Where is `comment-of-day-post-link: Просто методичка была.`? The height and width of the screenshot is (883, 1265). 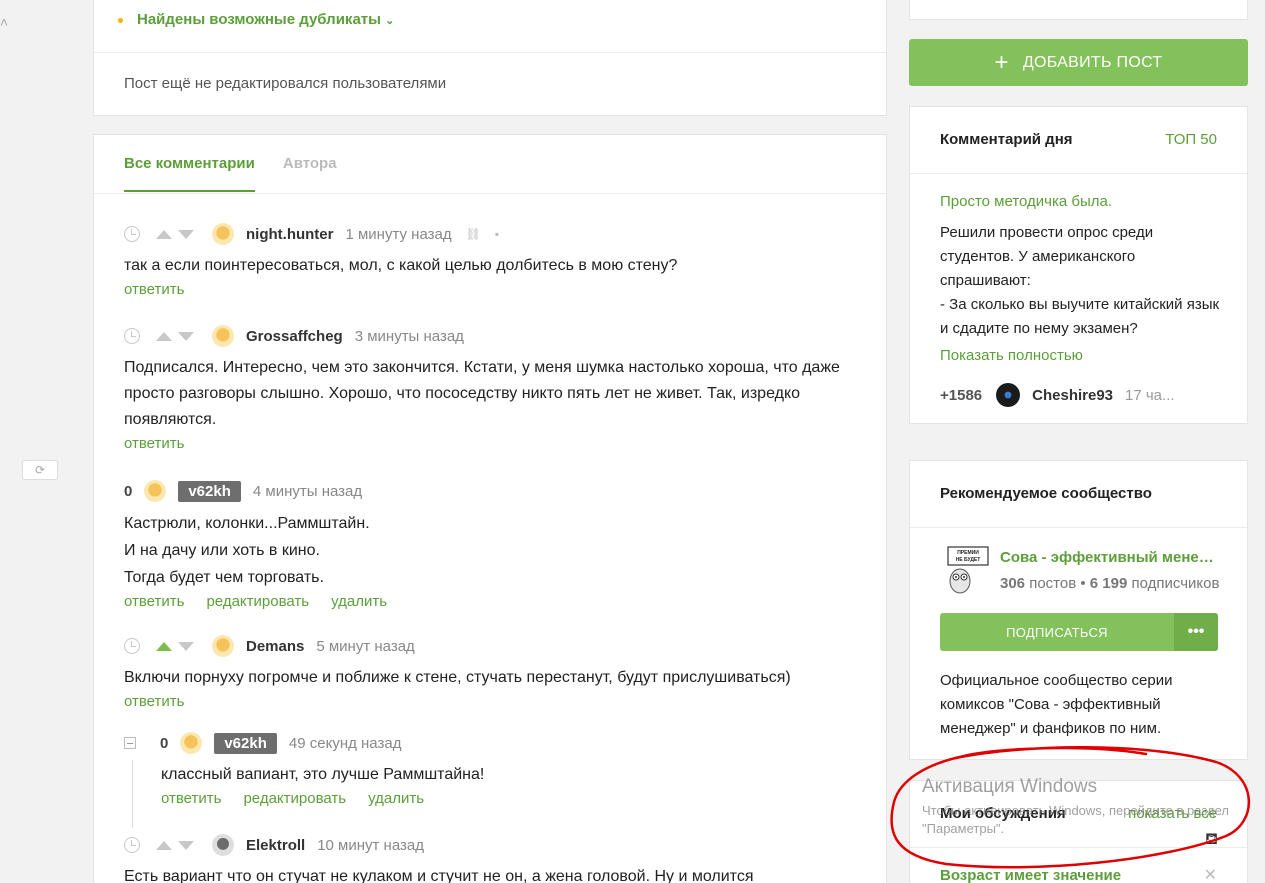
comment-of-day-post-link: Просто методичка была. is located at coordinates (1026, 201).